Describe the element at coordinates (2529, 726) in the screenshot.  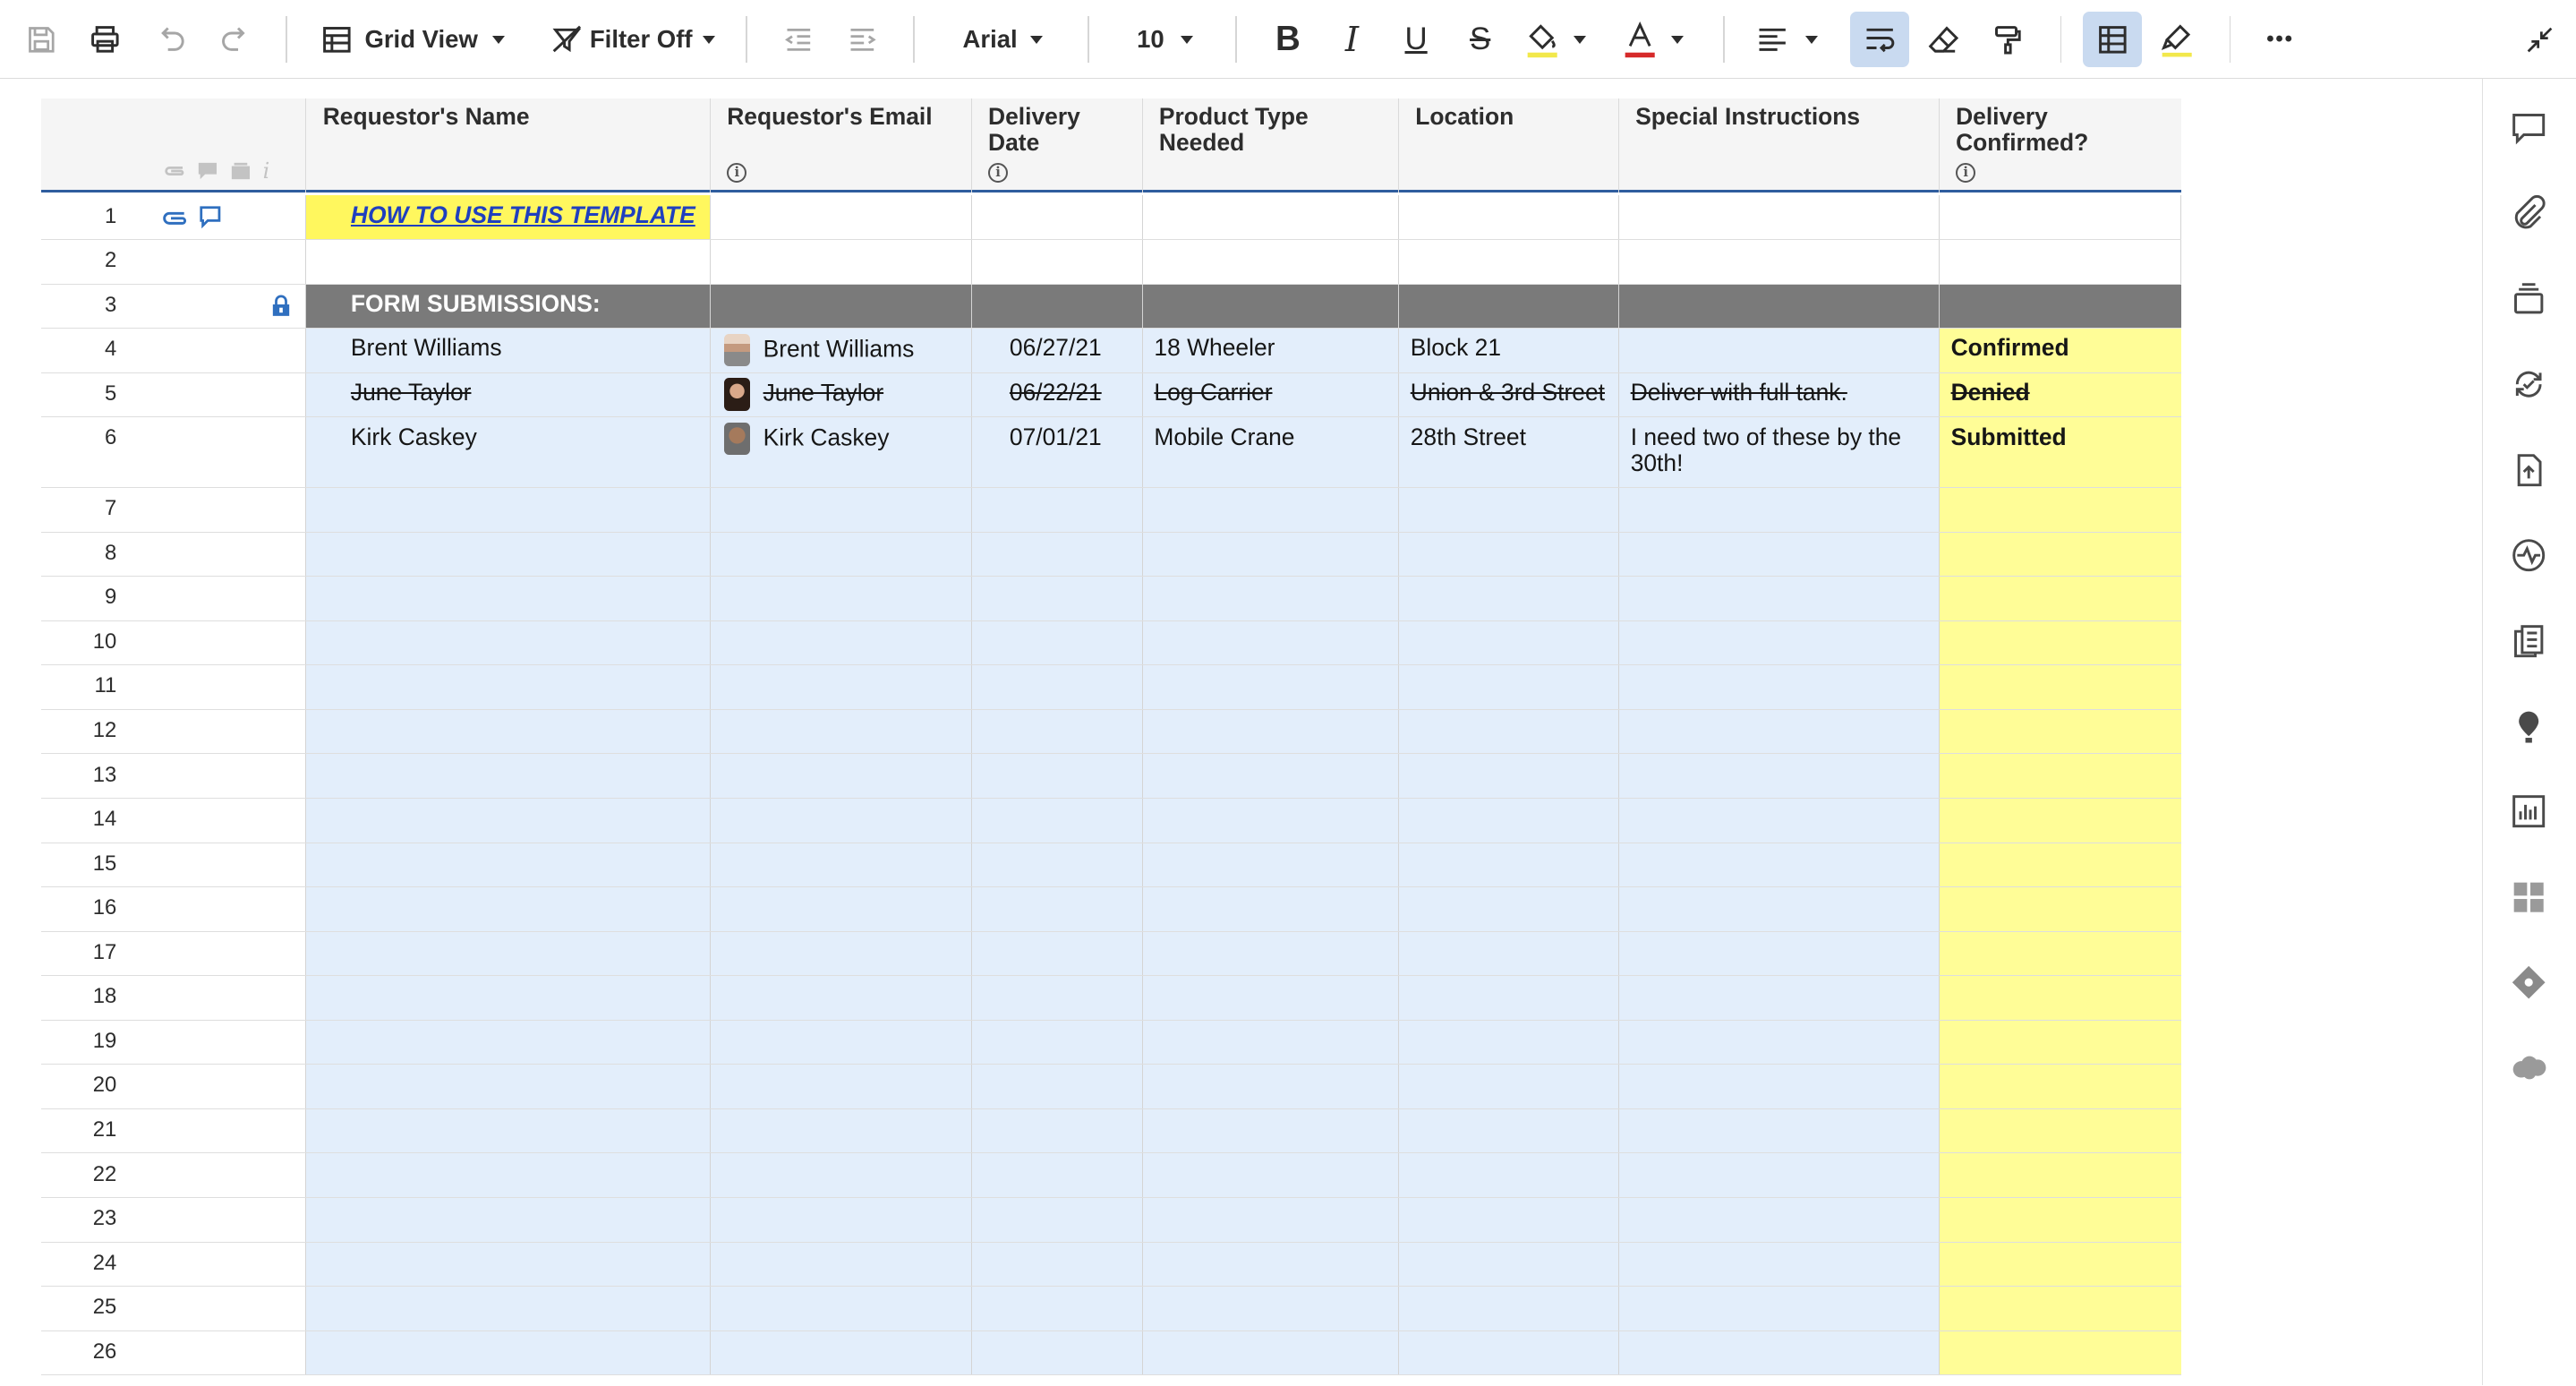
I see `insights-icon` at that location.